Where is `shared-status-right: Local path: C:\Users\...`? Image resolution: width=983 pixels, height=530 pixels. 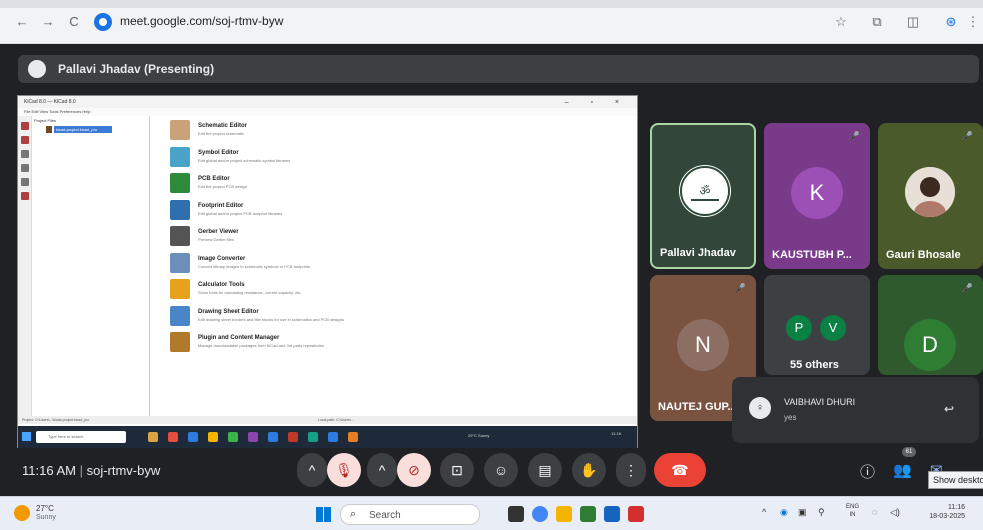 shared-status-right: Local path: C:\Users\... is located at coordinates (336, 420).